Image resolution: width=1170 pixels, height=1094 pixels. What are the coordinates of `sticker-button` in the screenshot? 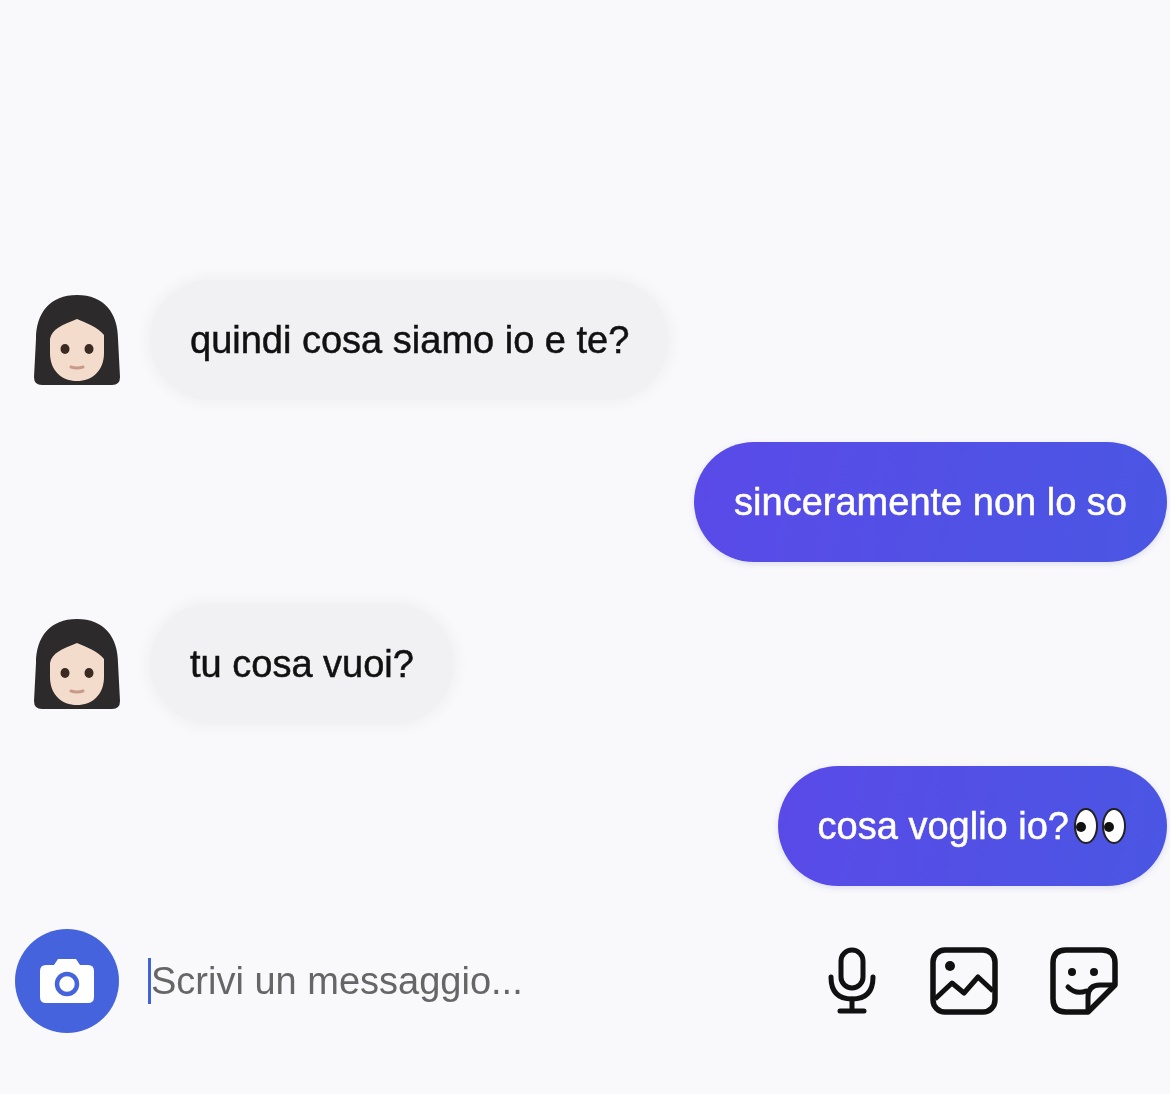 It's located at (1084, 981).